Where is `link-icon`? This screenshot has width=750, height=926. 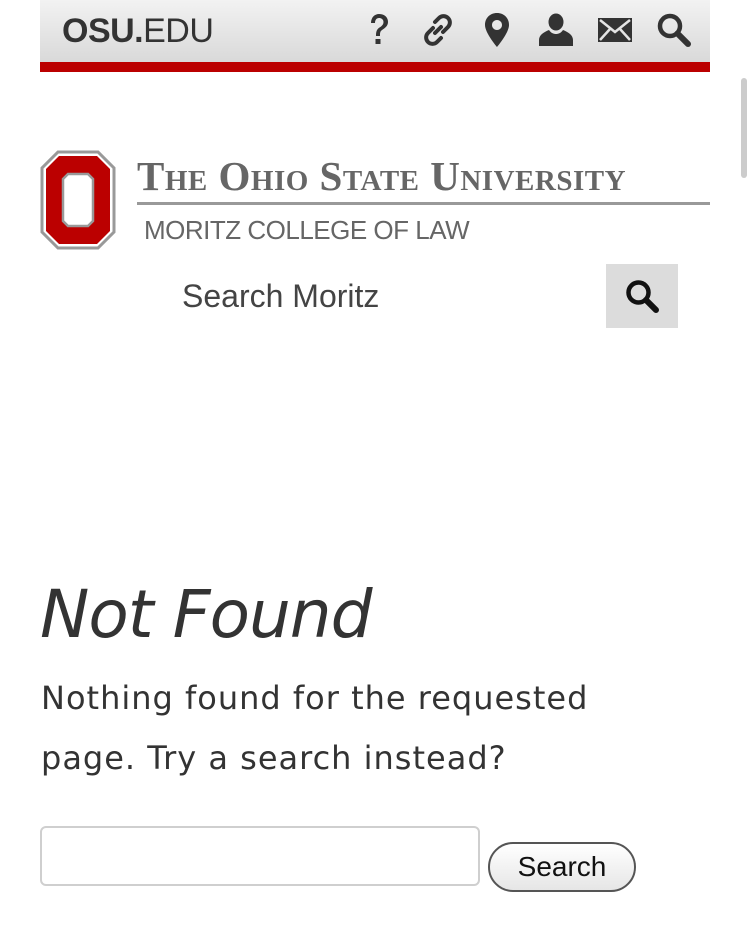 link-icon is located at coordinates (438, 30).